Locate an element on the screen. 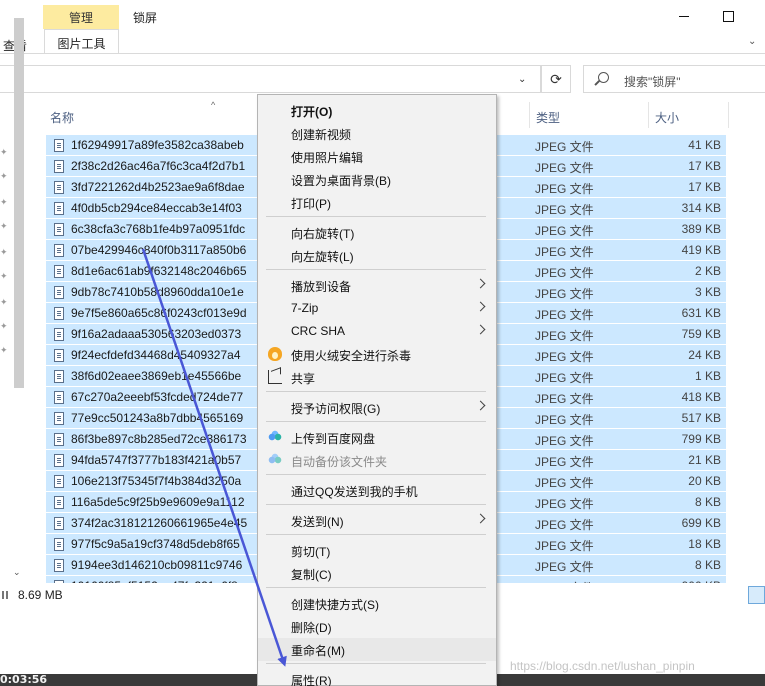 This screenshot has height=686, width=765. menu-item-share: 共享 is located at coordinates (377, 377).